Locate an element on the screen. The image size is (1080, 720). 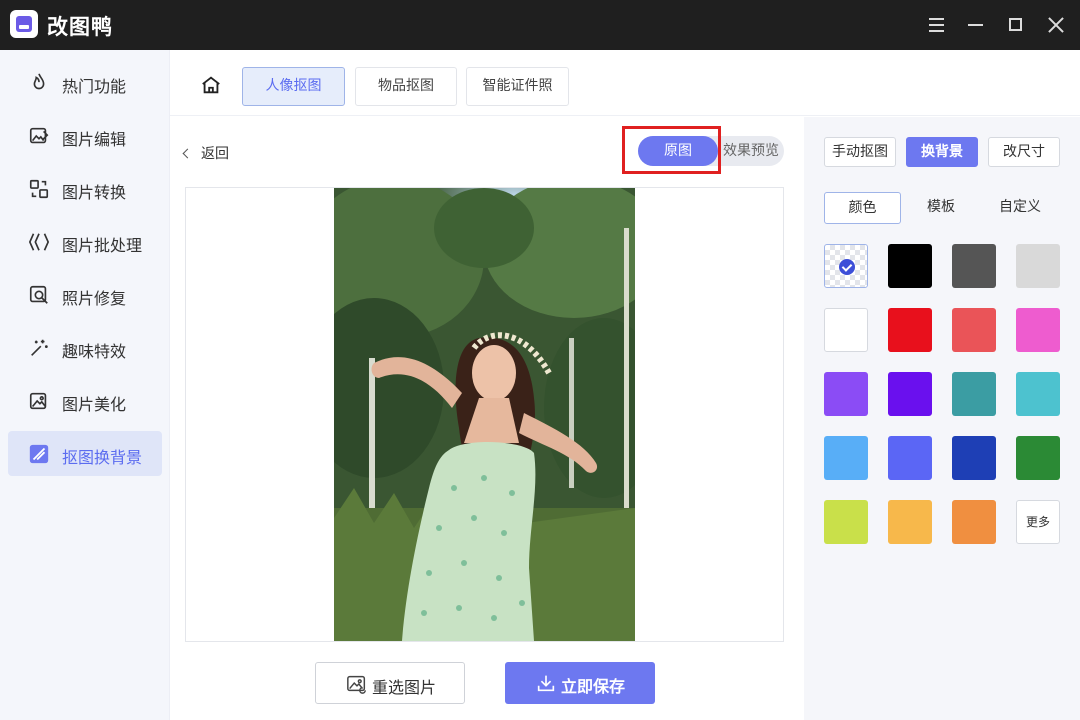
home-icon is located at coordinates (211, 85).